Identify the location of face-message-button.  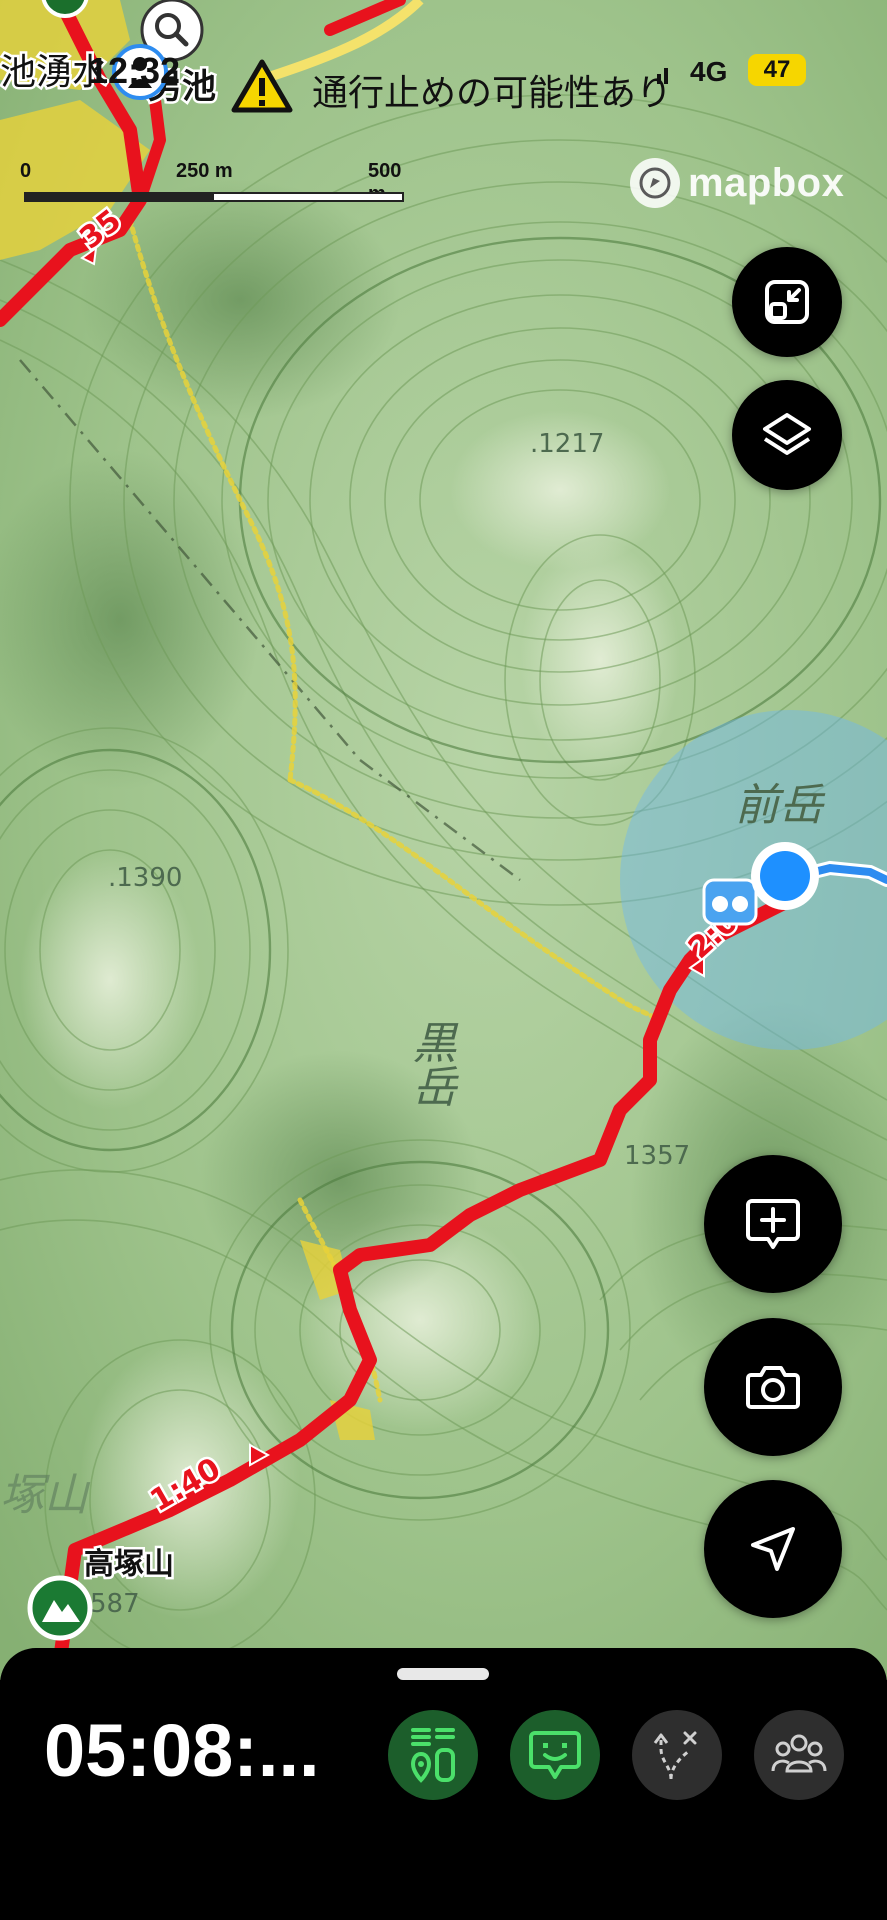
(555, 1755).